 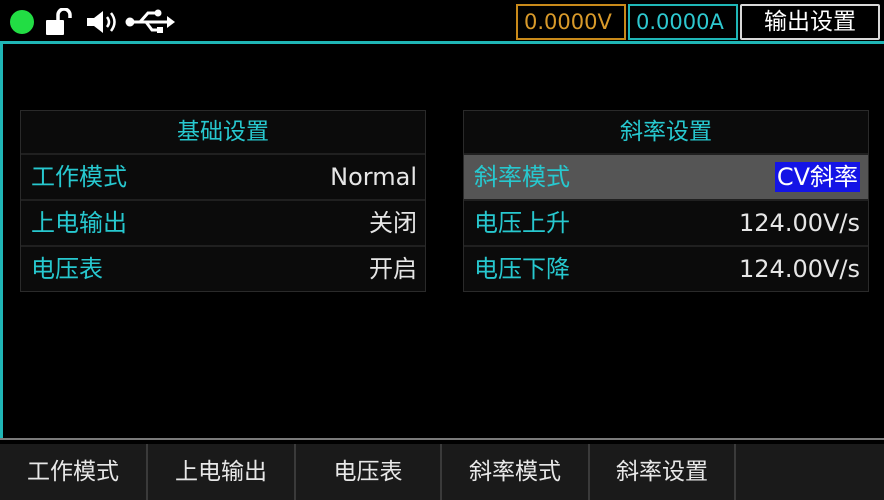 I want to click on status-bar: 0.0000V 0.0000A 输出设置, so click(x=442, y=22).